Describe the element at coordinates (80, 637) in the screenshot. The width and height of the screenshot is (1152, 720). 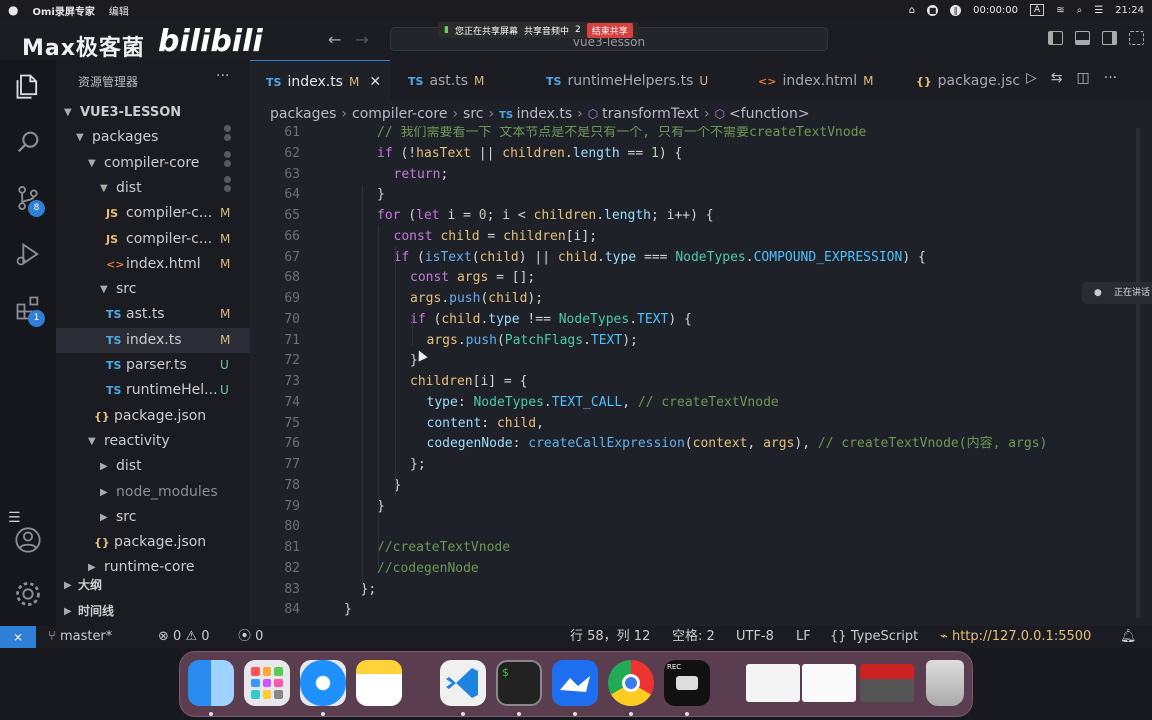
I see `git-branch: ⑂ master*` at that location.